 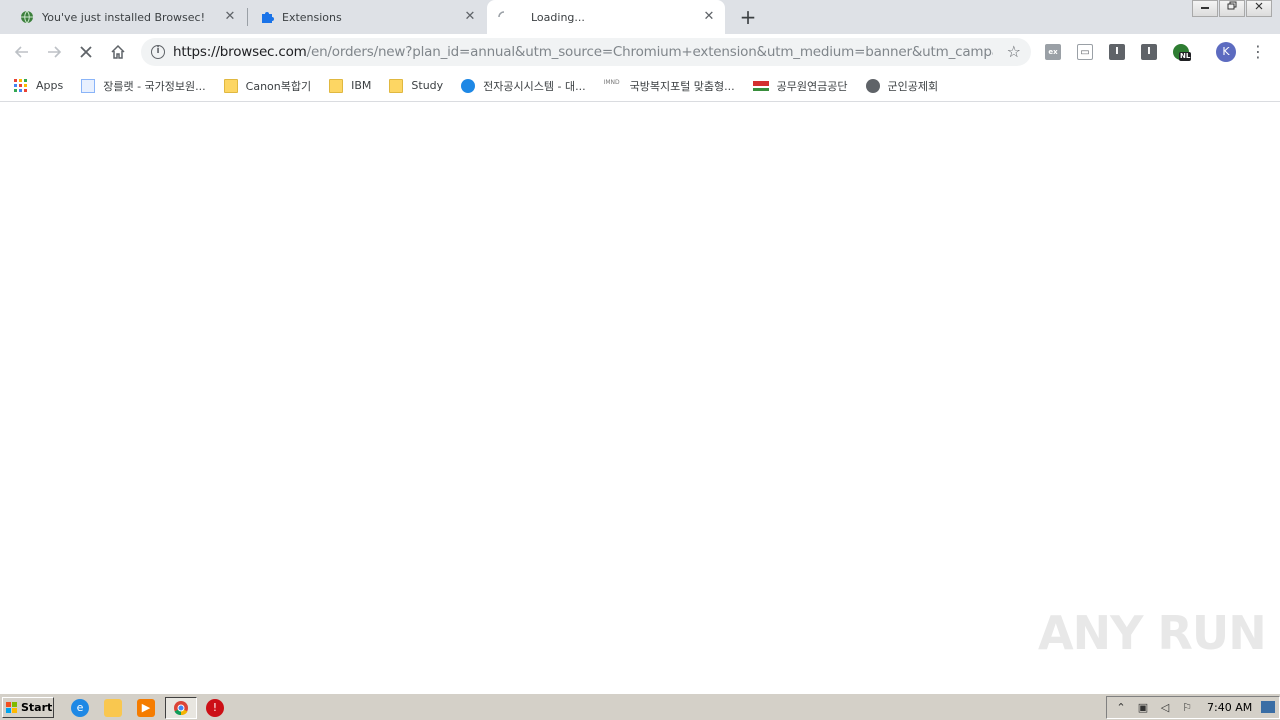 I want to click on ie-icon: e, so click(x=80, y=708).